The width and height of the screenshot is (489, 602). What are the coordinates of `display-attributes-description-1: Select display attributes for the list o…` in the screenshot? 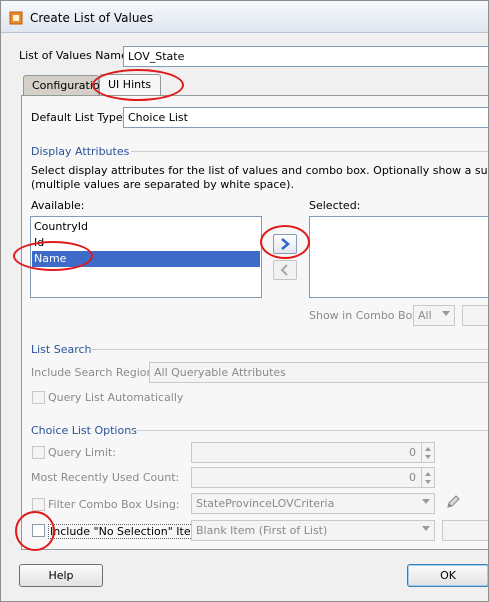 It's located at (259, 170).